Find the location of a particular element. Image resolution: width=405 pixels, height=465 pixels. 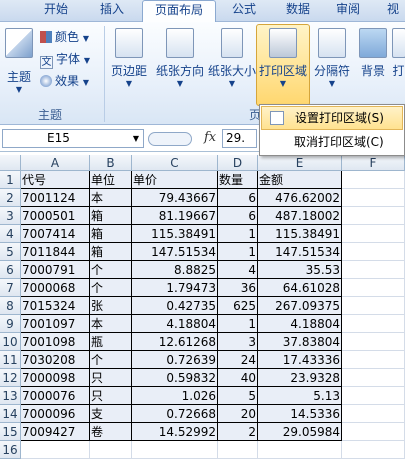

tab-data: 数据 is located at coordinates (298, 10).